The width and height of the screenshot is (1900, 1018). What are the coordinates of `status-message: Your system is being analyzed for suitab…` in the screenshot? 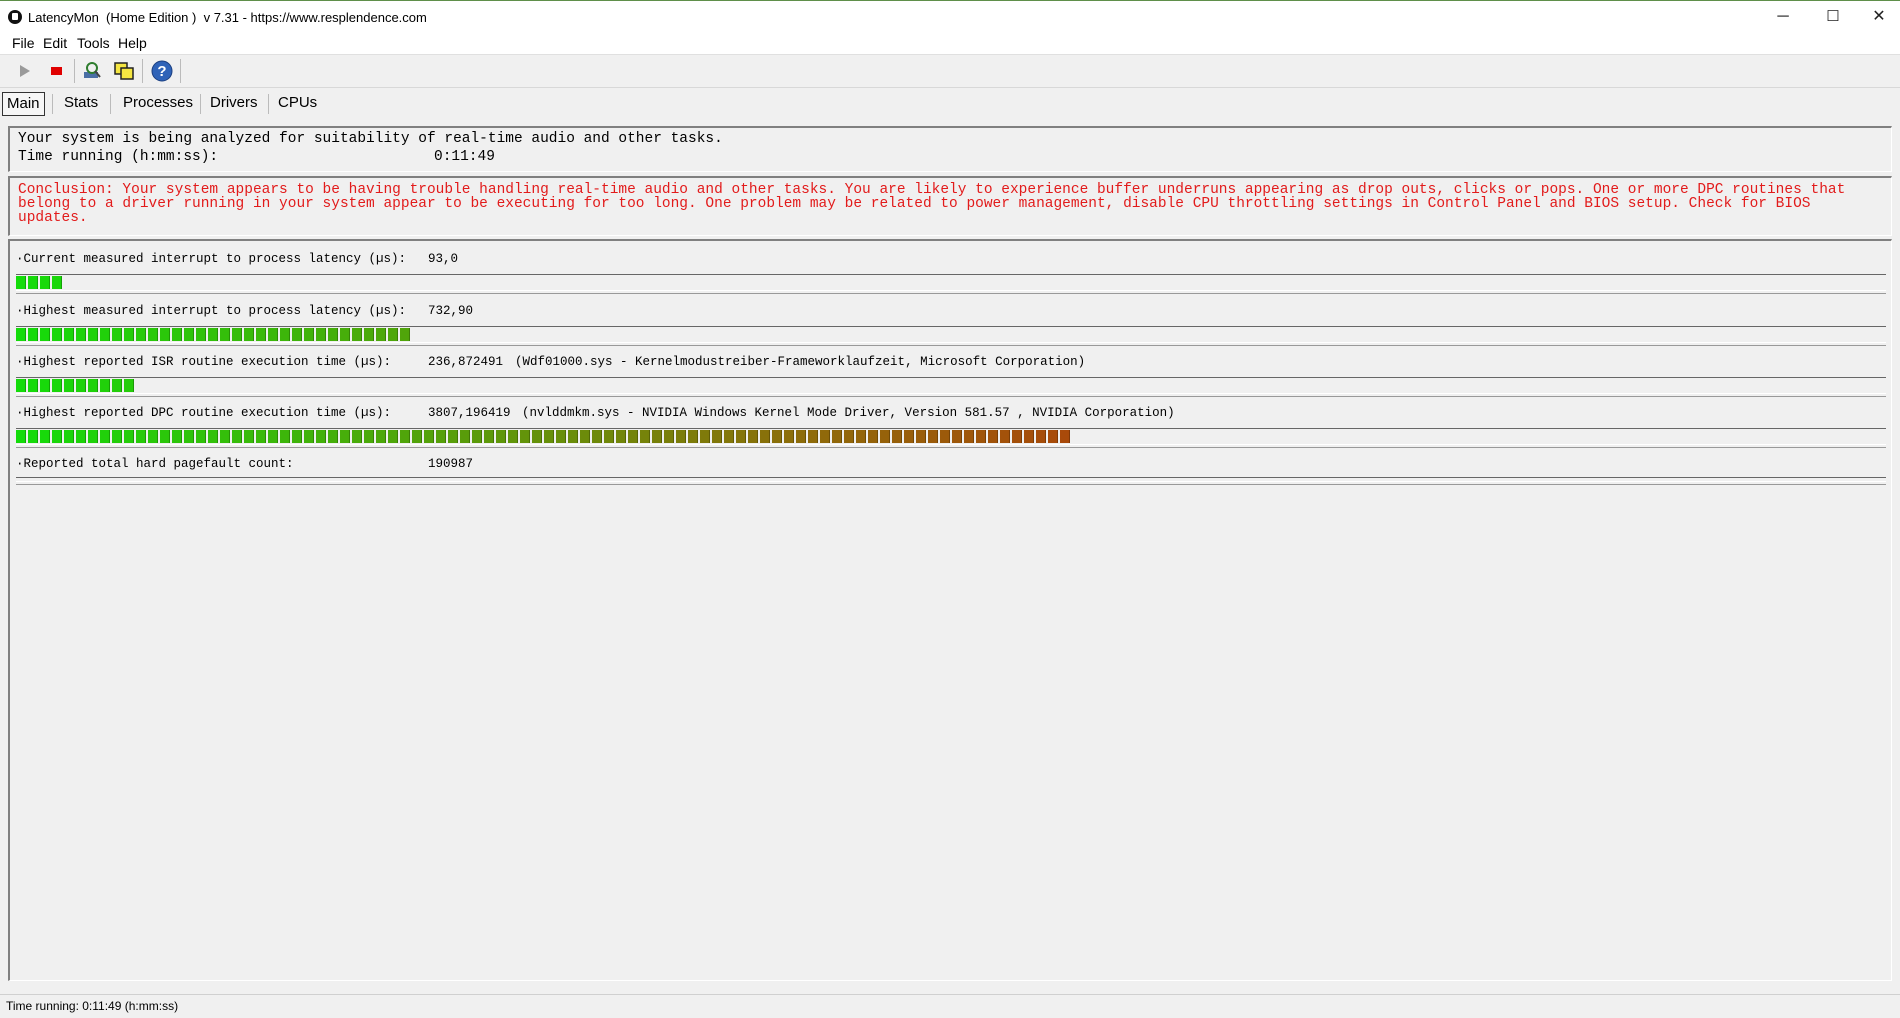 It's located at (370, 139).